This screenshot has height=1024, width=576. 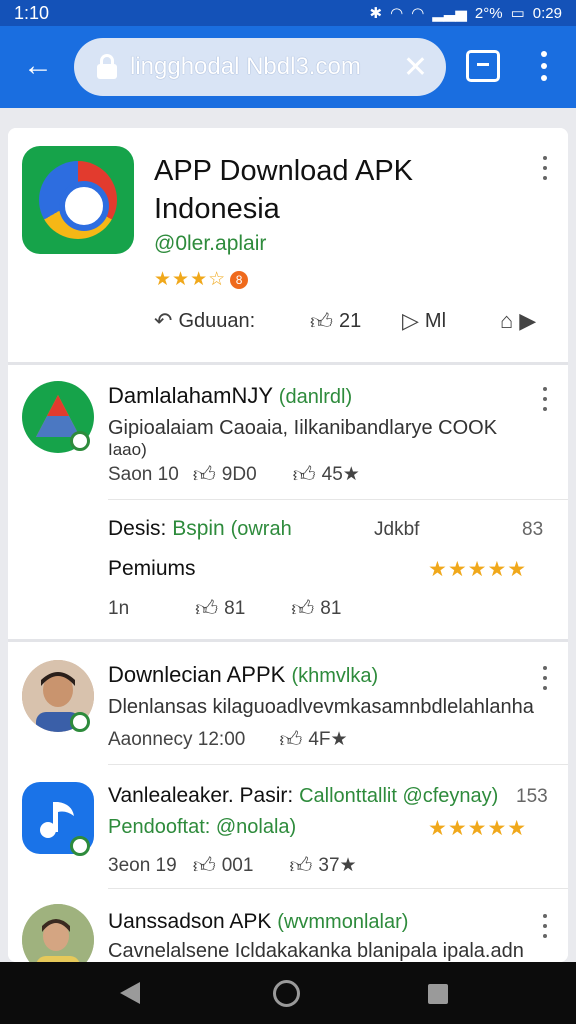 What do you see at coordinates (337, 865) in the screenshot?
I see `meta-count: 37★` at bounding box center [337, 865].